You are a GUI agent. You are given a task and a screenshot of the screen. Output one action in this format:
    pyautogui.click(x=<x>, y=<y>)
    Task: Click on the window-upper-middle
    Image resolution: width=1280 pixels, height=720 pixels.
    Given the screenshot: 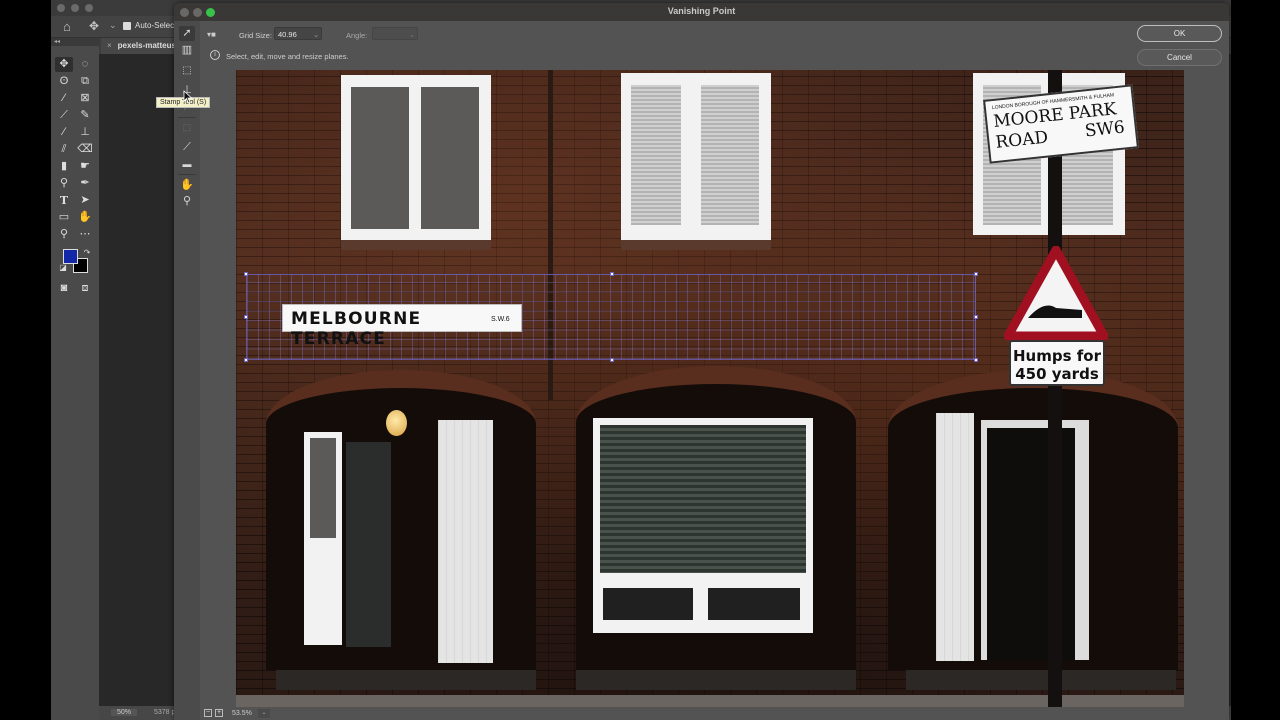 What is the action you would take?
    pyautogui.click(x=696, y=156)
    